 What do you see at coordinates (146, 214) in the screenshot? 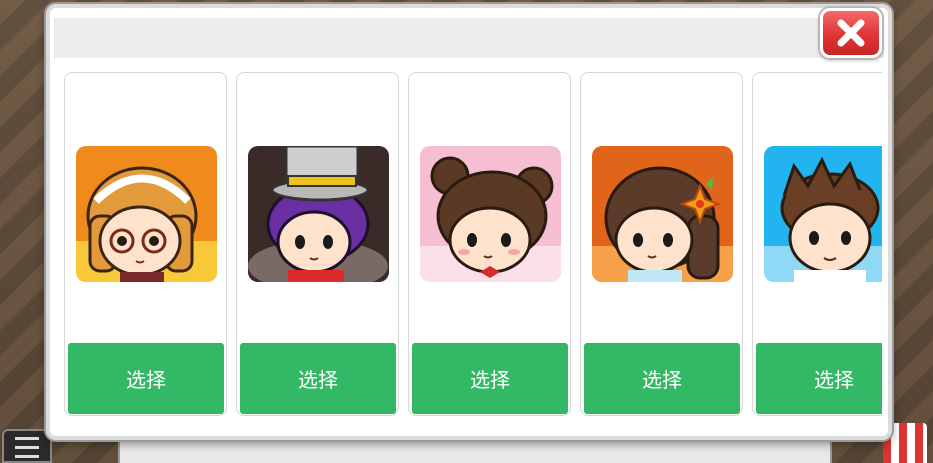
I see `character-avatar-girl-glasses` at bounding box center [146, 214].